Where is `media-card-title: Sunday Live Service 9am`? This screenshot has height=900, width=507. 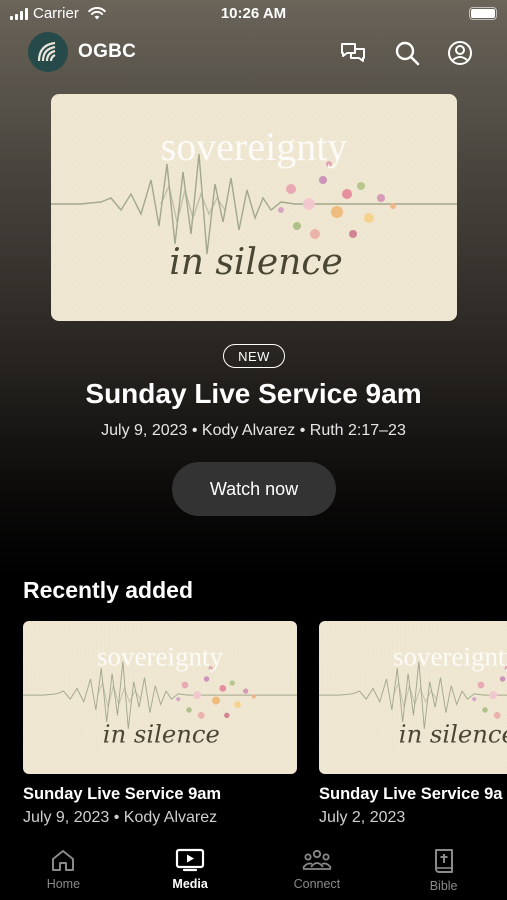
media-card-title: Sunday Live Service 9am is located at coordinates (122, 794).